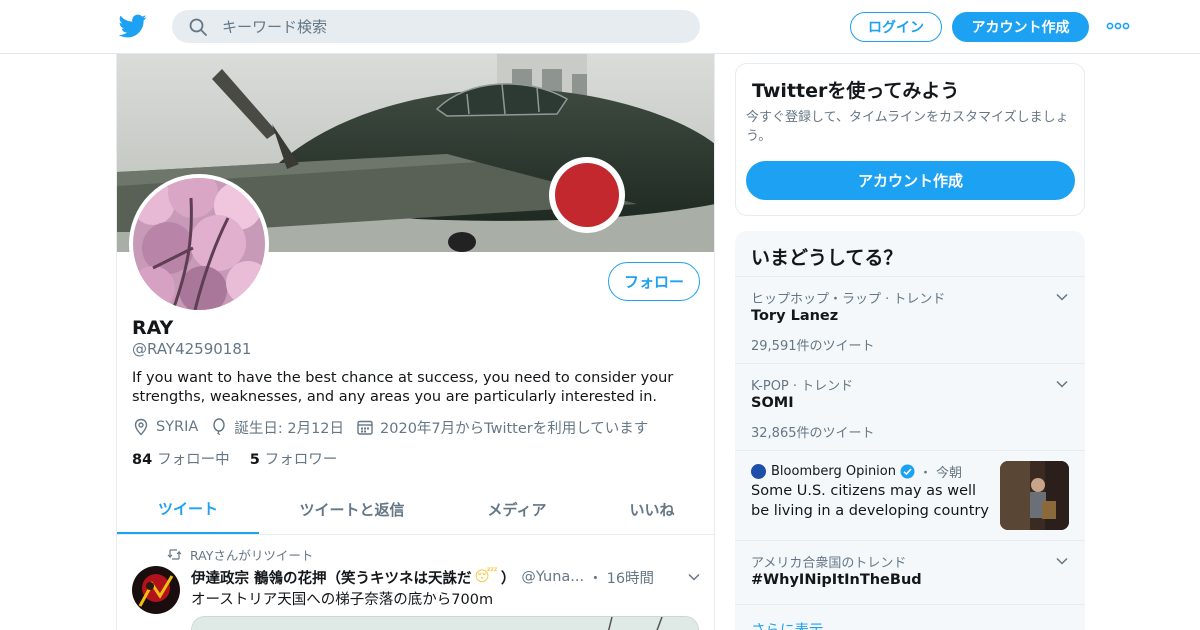 The width and height of the screenshot is (1200, 630). I want to click on news-thumbnail, so click(1034, 495).